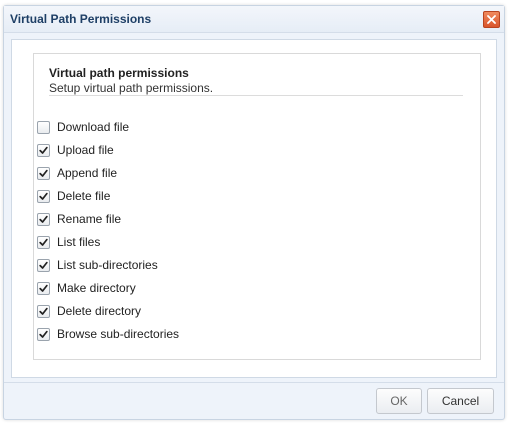 Image resolution: width=510 pixels, height=425 pixels. What do you see at coordinates (87, 173) in the screenshot?
I see `append-file-label: Append file` at bounding box center [87, 173].